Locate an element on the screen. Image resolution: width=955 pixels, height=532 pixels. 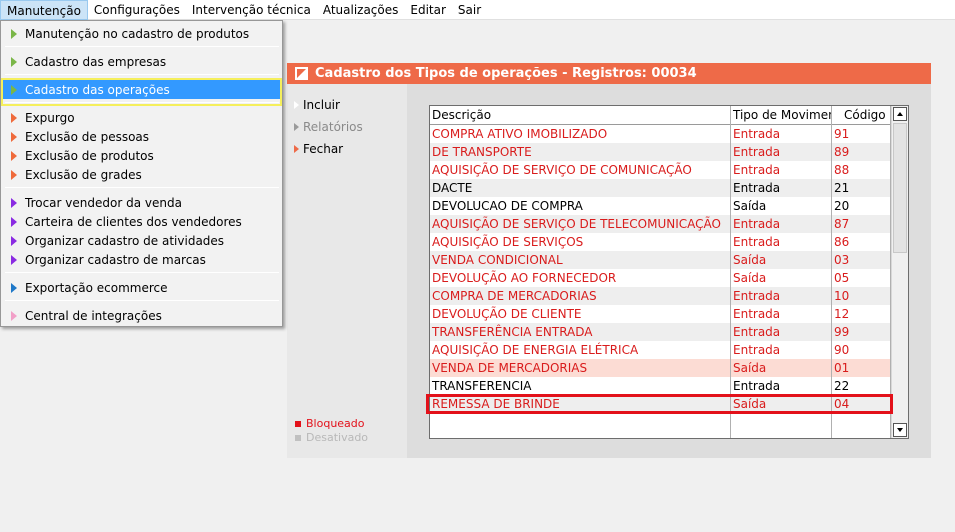
cell-descricao: TRANSFERENCIA is located at coordinates (482, 386).